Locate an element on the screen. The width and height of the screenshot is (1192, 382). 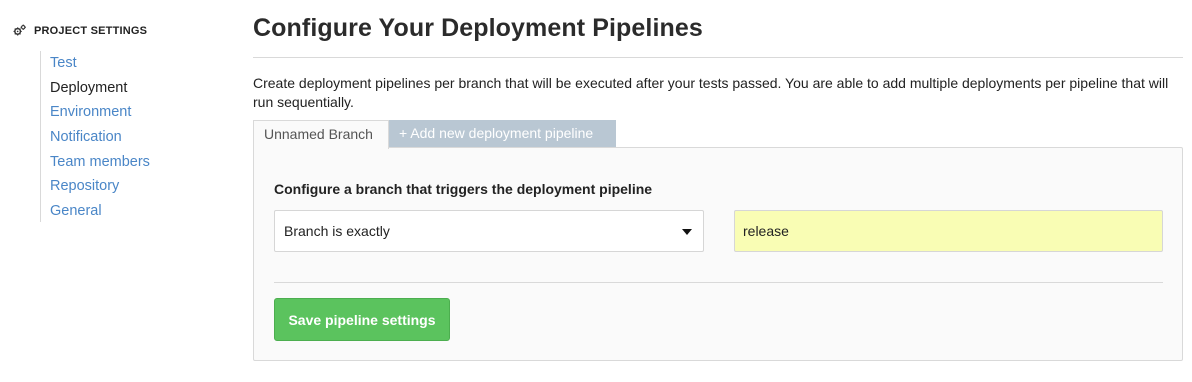
branch-match-value: Branch is exactly is located at coordinates (337, 231).